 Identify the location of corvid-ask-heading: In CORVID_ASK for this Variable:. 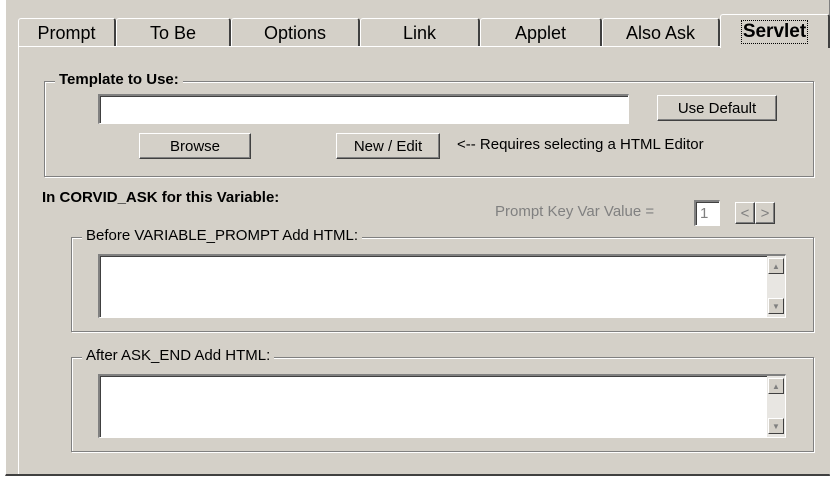
(161, 197).